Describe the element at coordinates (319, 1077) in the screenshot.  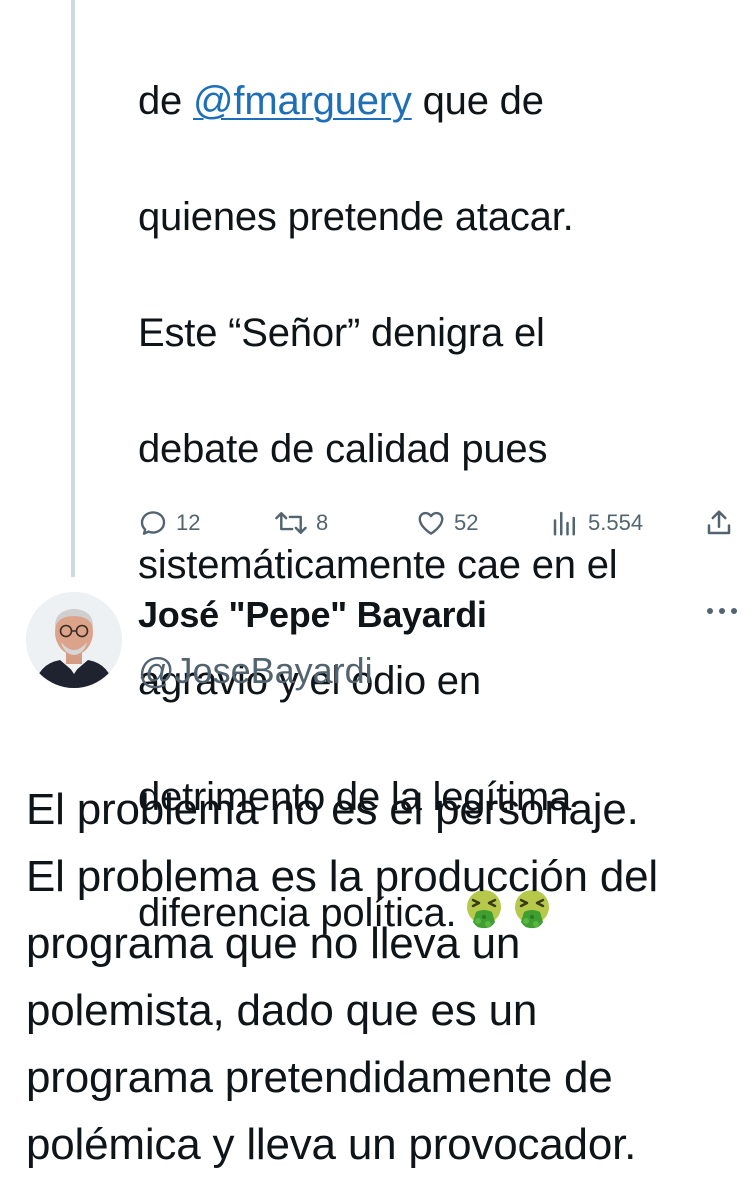
I see `tweet-text-line: programa pretendidamente de` at that location.